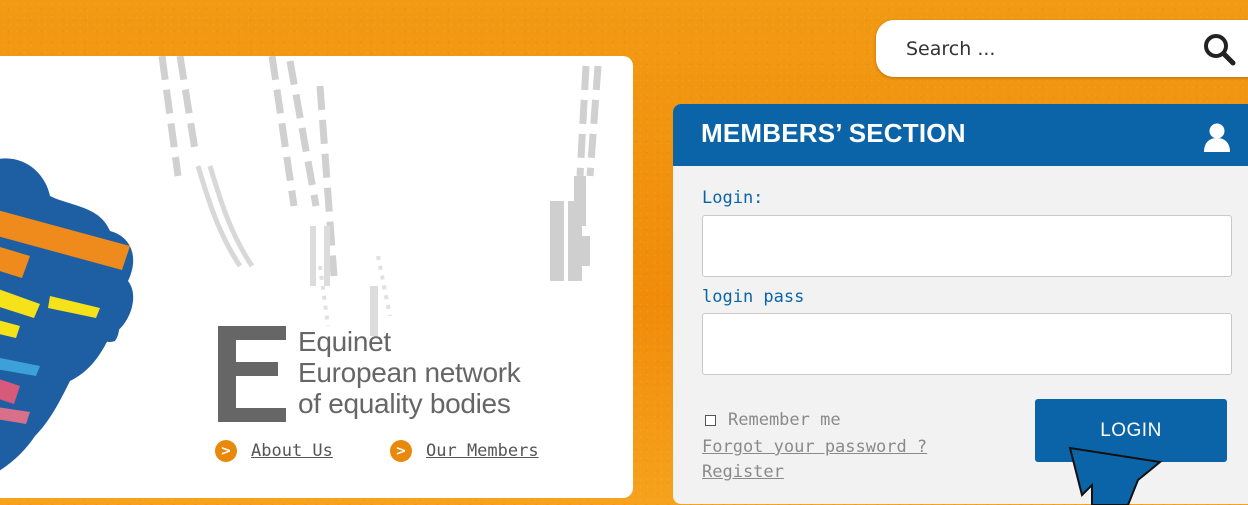  Describe the element at coordinates (967, 246) in the screenshot. I see `login-field` at that location.